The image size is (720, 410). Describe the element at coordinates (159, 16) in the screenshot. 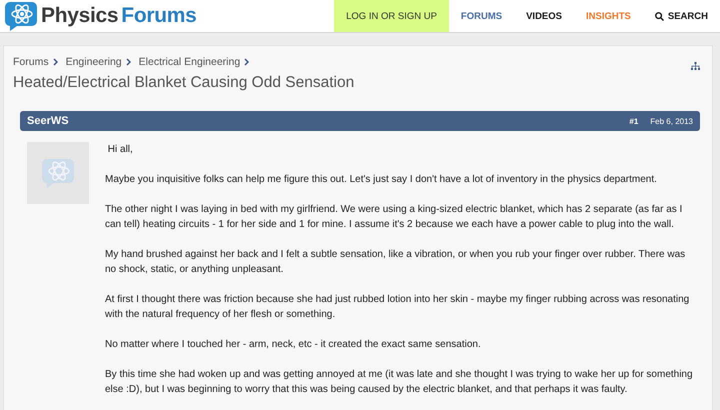

I see `logo-text: Forums` at that location.